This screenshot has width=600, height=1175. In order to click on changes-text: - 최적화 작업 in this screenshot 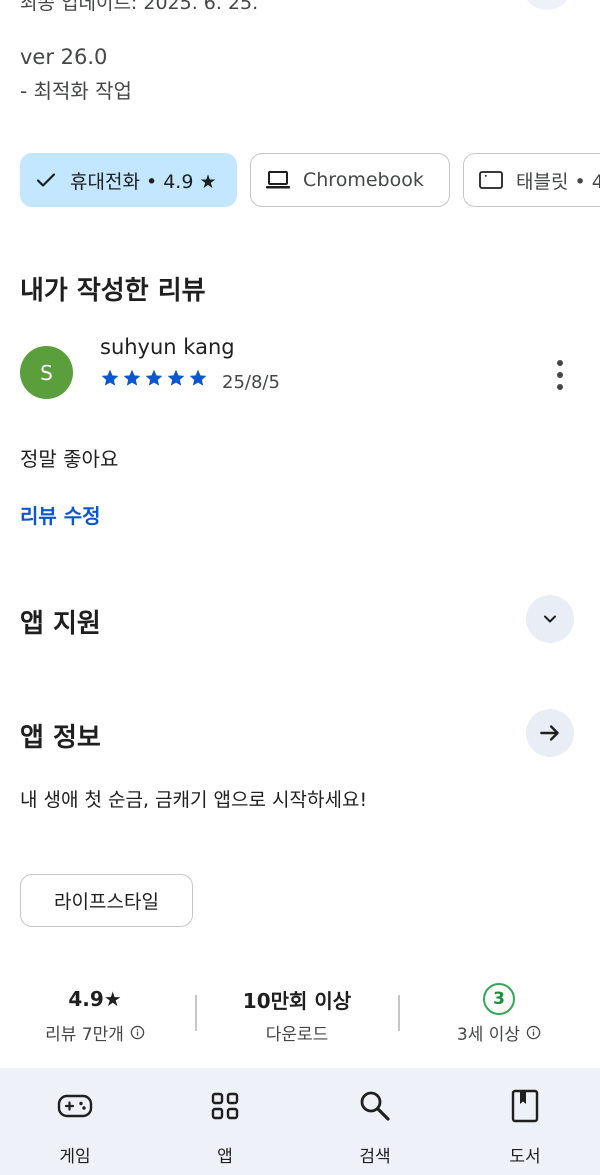, I will do `click(76, 91)`.